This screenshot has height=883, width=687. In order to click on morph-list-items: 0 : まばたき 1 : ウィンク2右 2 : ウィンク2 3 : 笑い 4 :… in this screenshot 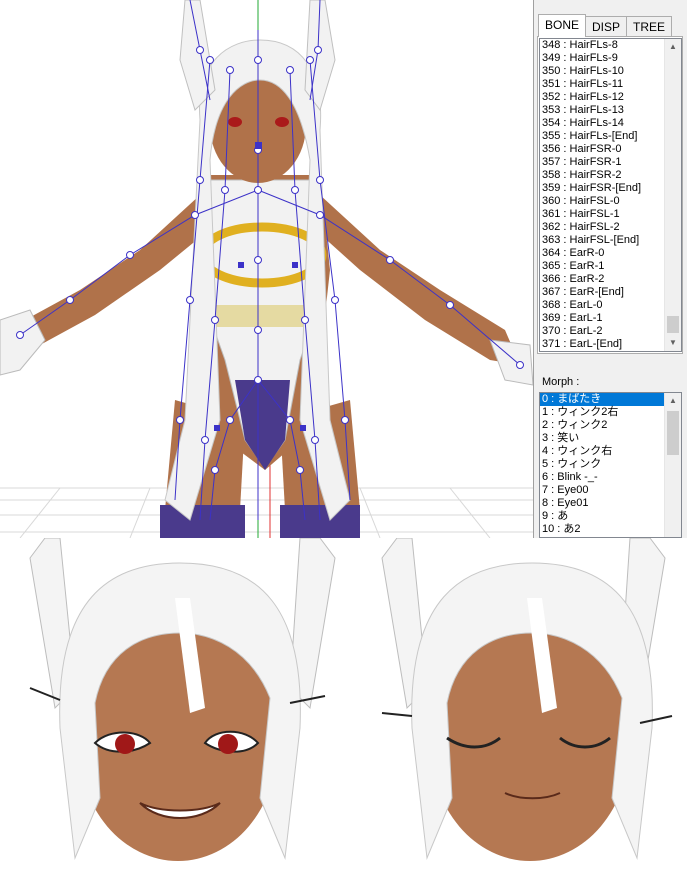, I will do `click(602, 465)`.